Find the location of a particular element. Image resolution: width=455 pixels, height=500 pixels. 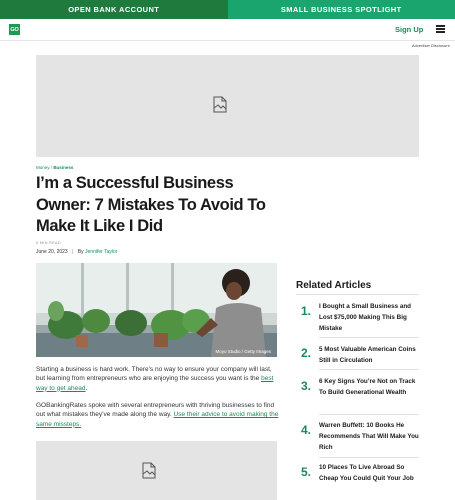

publish-date: June 20, 2023 is located at coordinates (52, 252).